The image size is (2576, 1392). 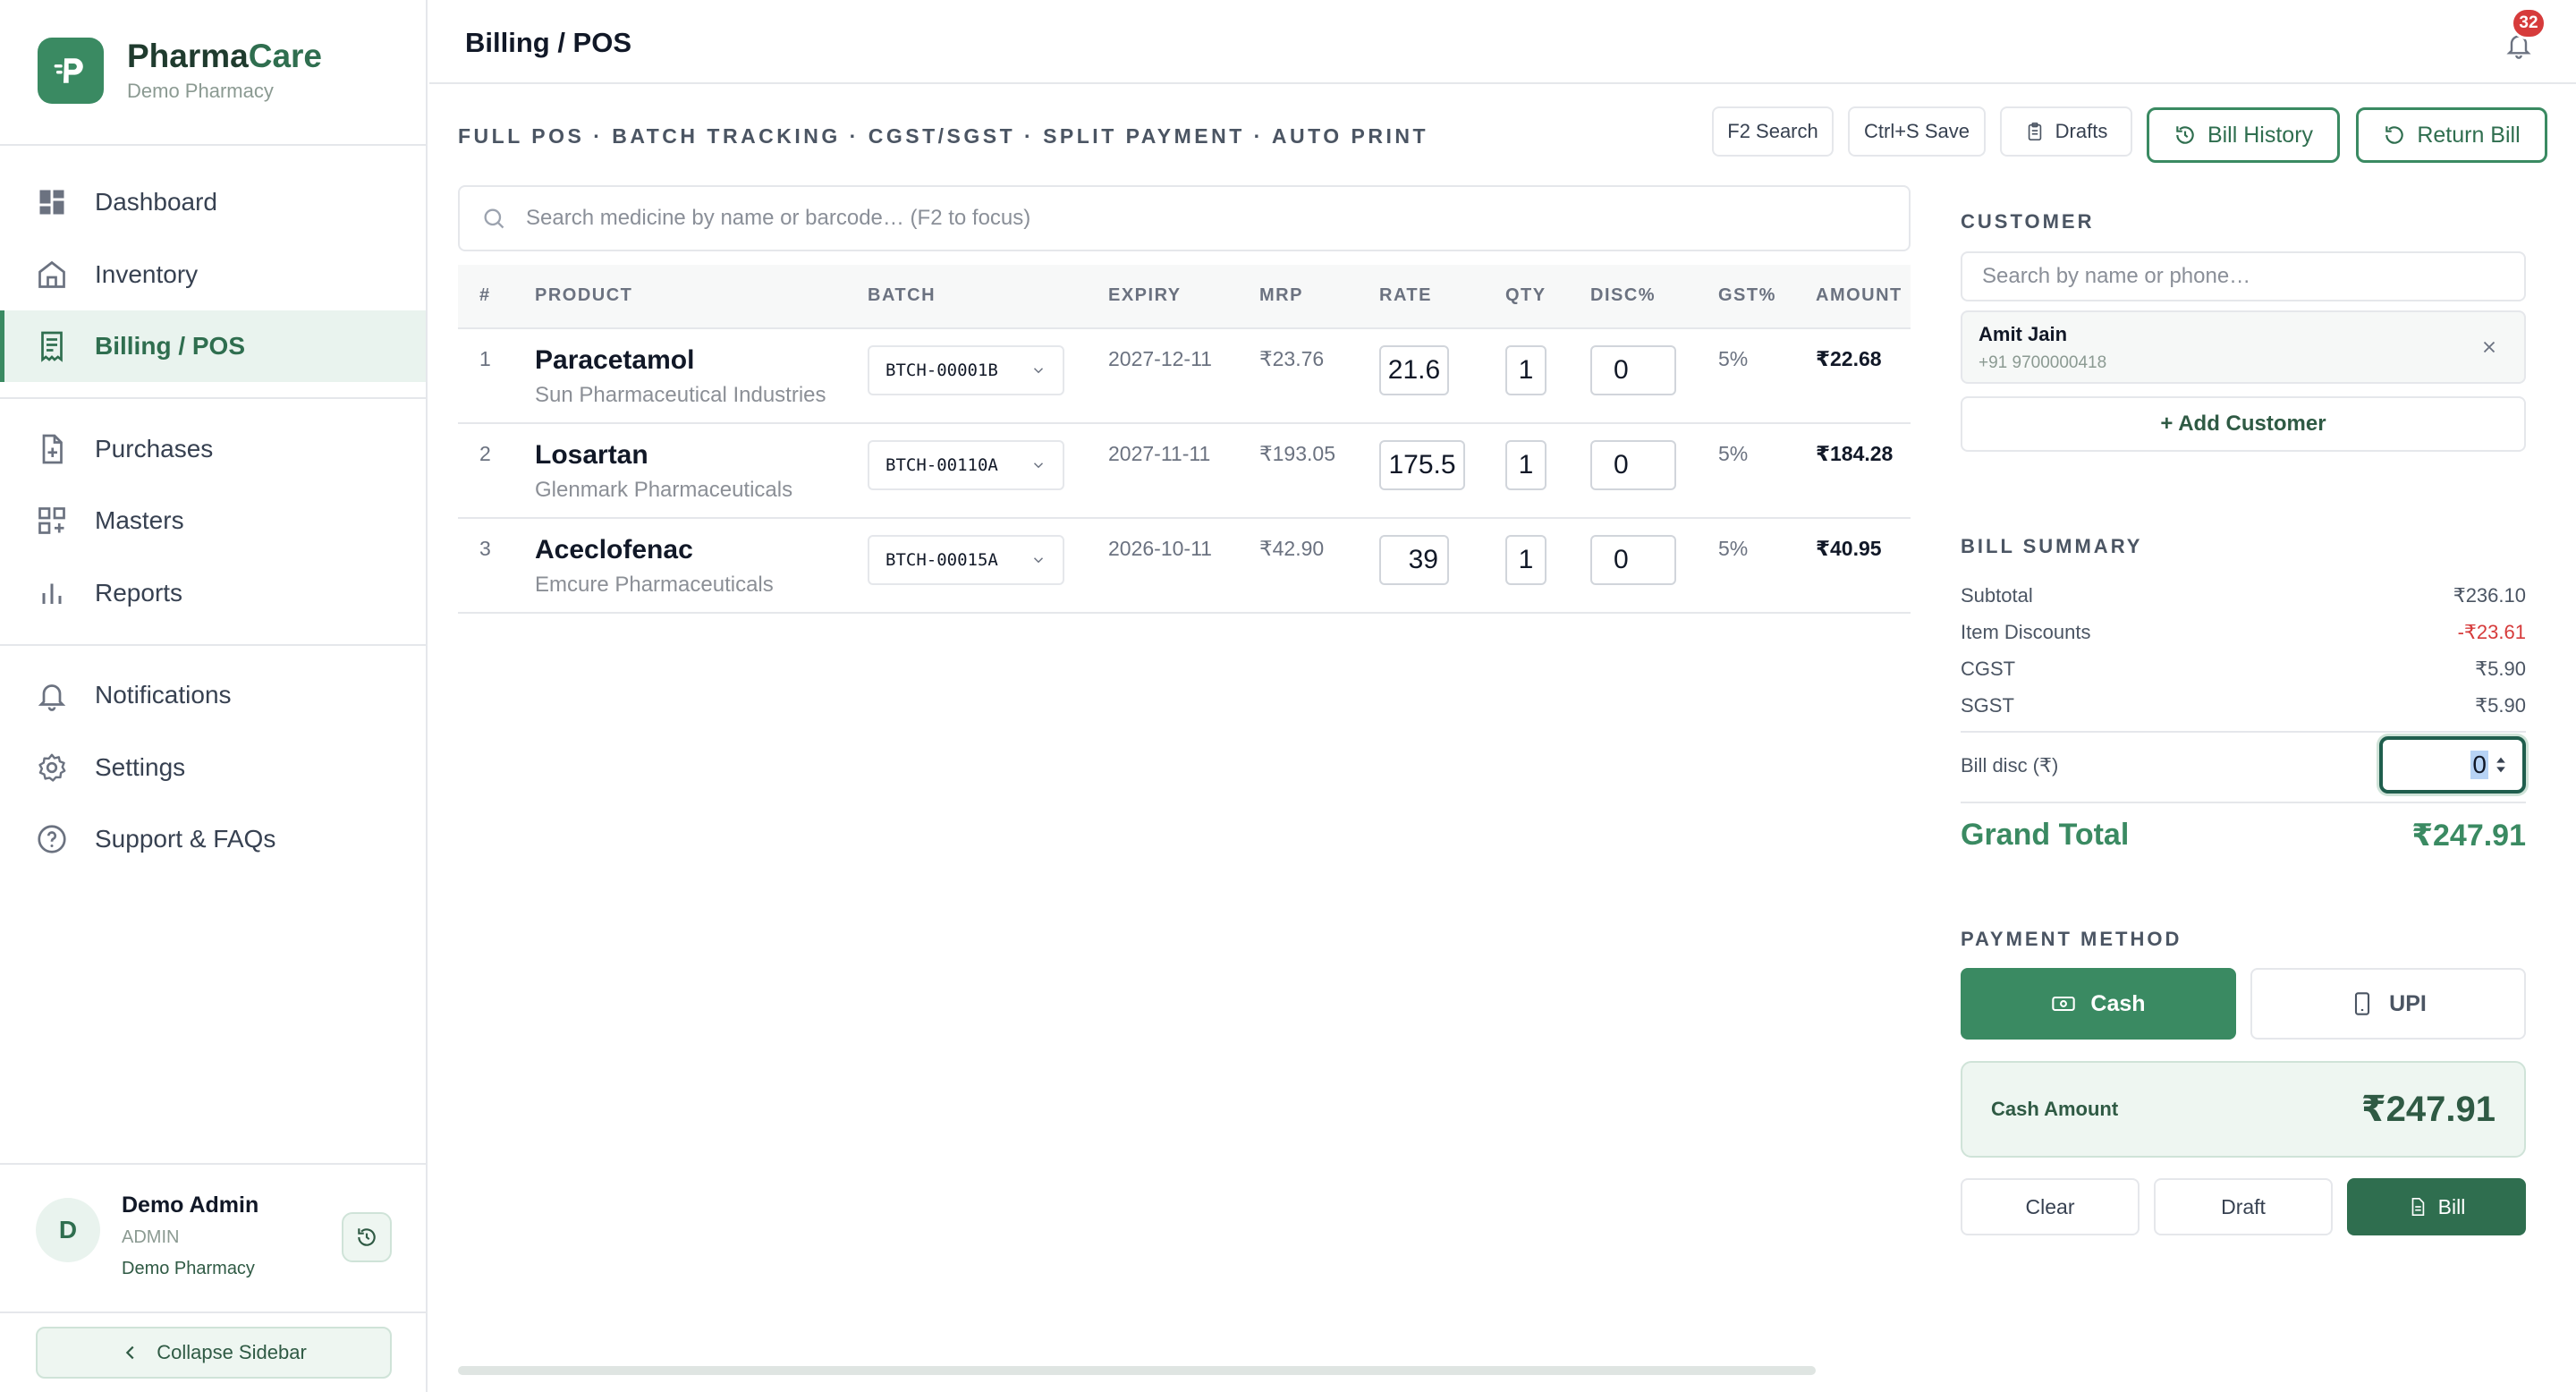 I want to click on rate-input: 21.6, so click(x=1414, y=370).